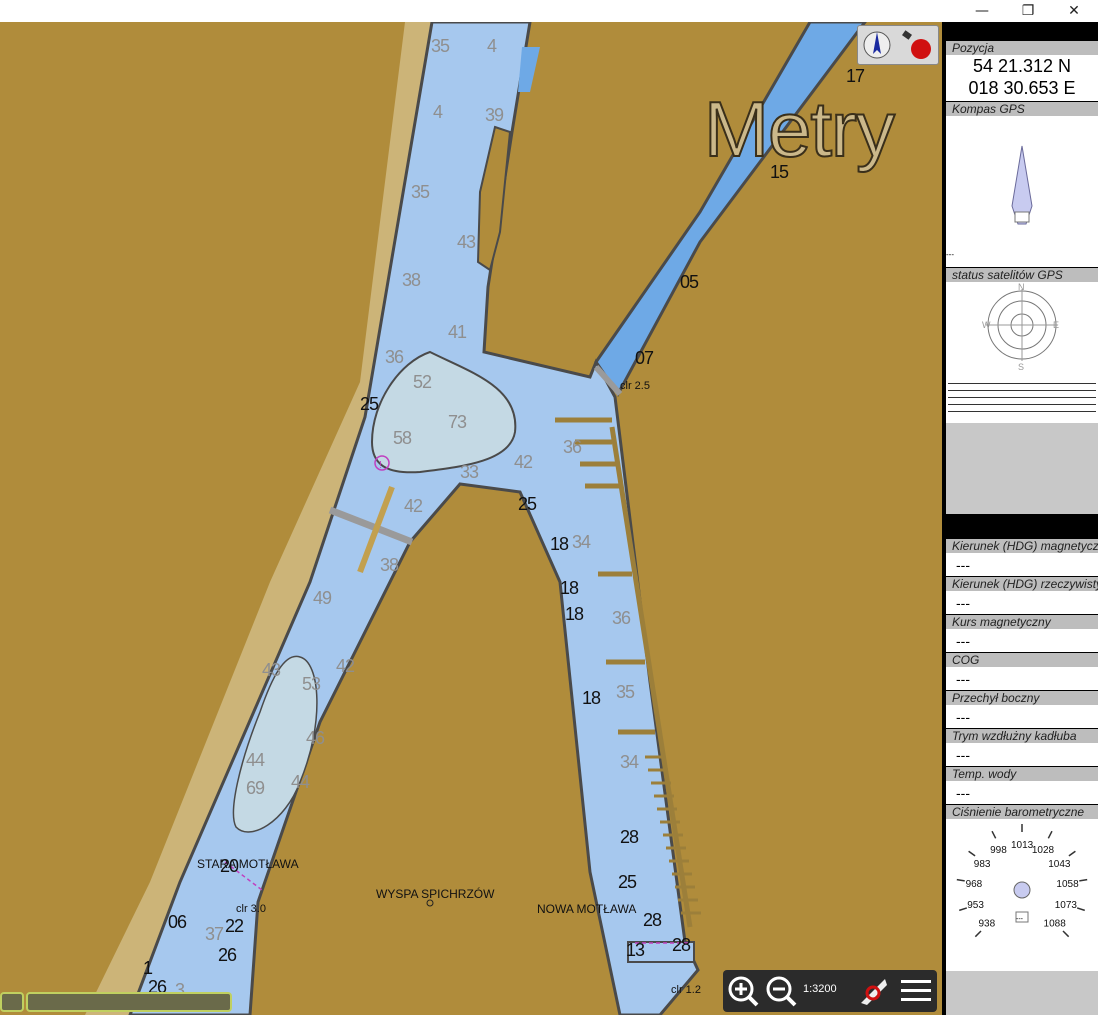 Image resolution: width=1098 pixels, height=1015 pixels. I want to click on satellite-status-box: status satelitów GPS N E S W, so click(1022, 391).